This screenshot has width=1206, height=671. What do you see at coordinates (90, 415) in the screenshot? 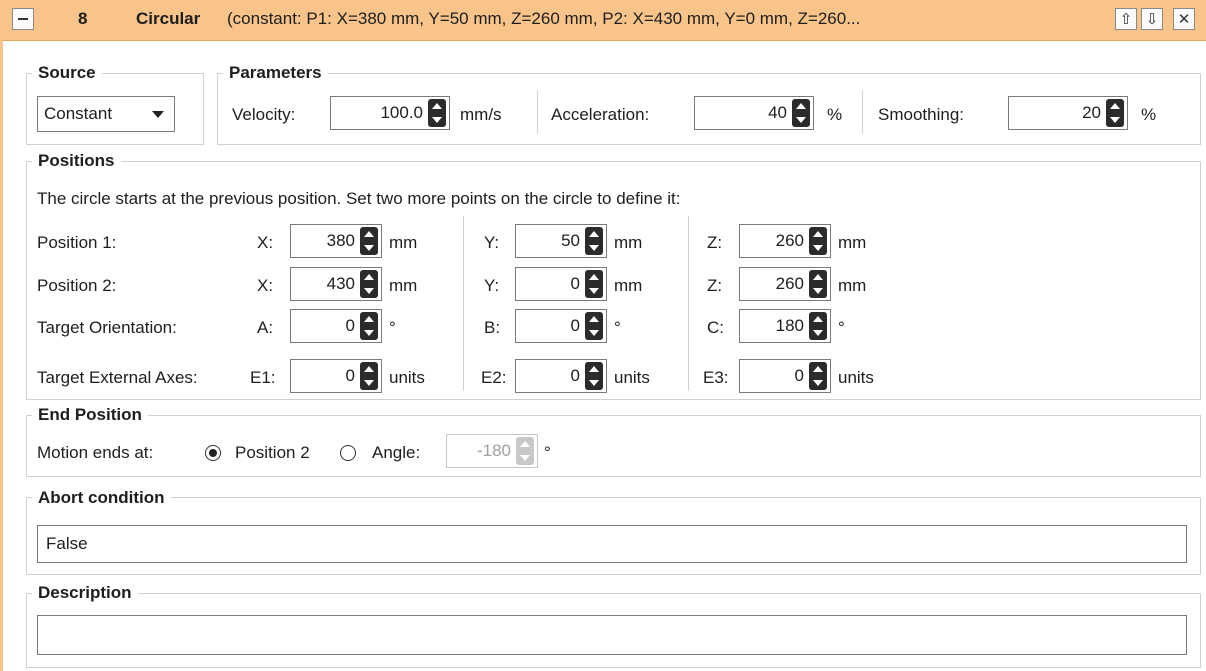
I see `end-position-title: End Position` at bounding box center [90, 415].